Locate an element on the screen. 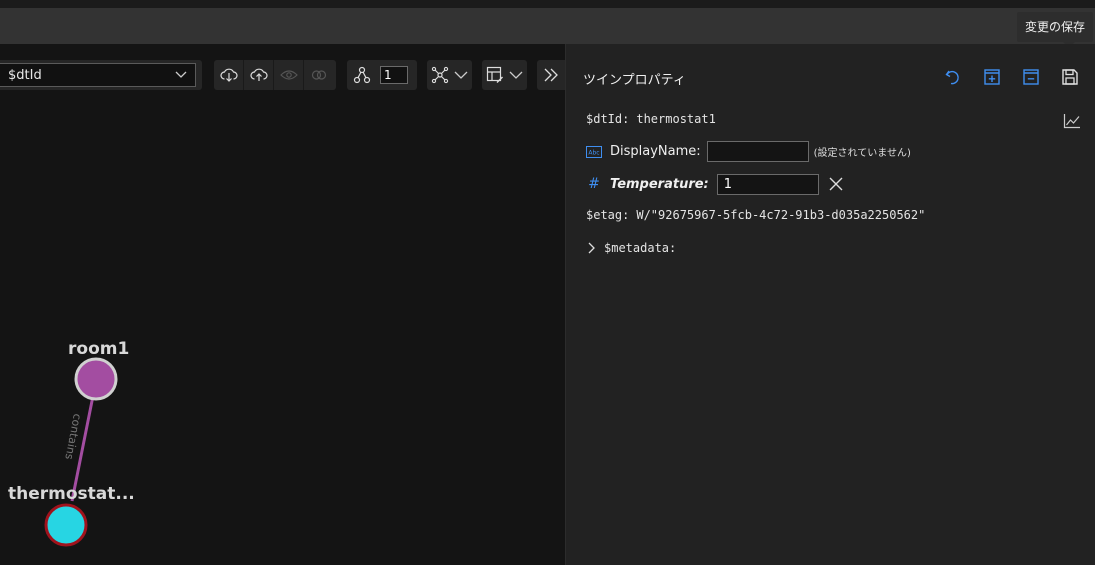 The height and width of the screenshot is (565, 1095). displayname-label: DisplayName: is located at coordinates (655, 151).